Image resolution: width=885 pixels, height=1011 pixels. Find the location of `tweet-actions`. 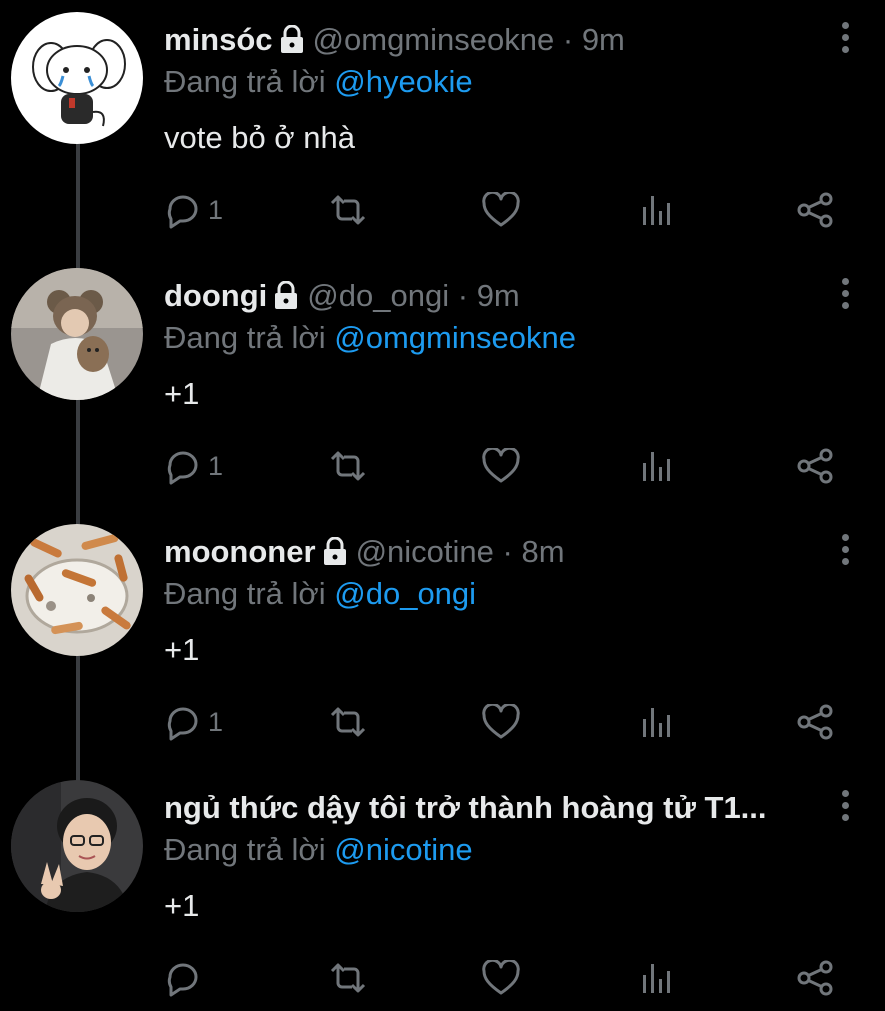

tweet-actions is located at coordinates (509, 978).